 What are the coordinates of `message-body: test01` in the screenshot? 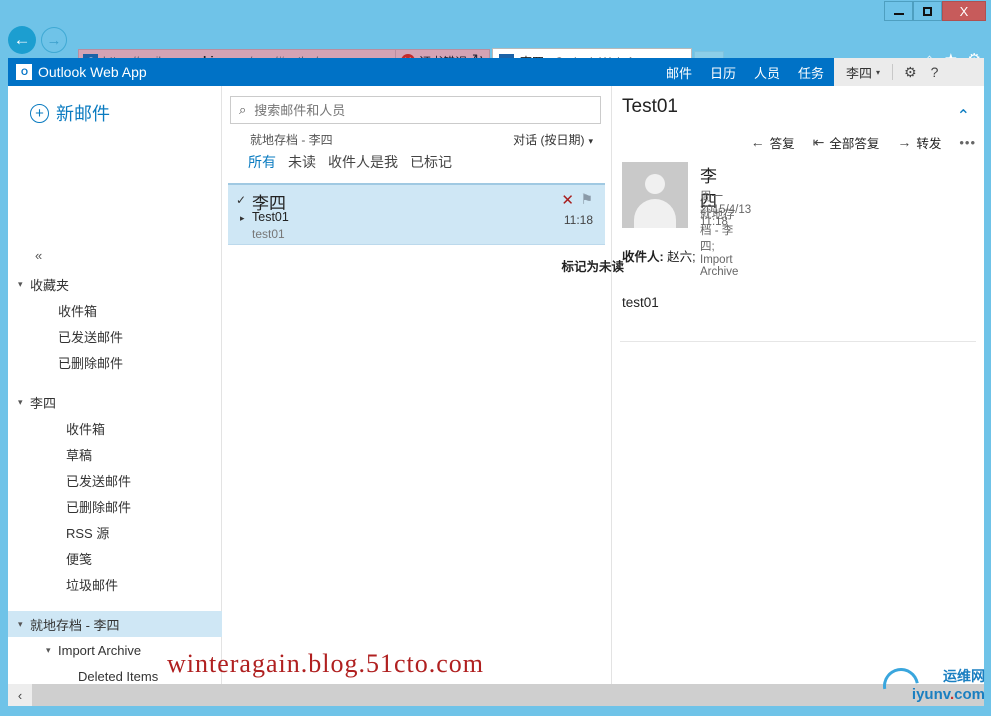 It's located at (640, 302).